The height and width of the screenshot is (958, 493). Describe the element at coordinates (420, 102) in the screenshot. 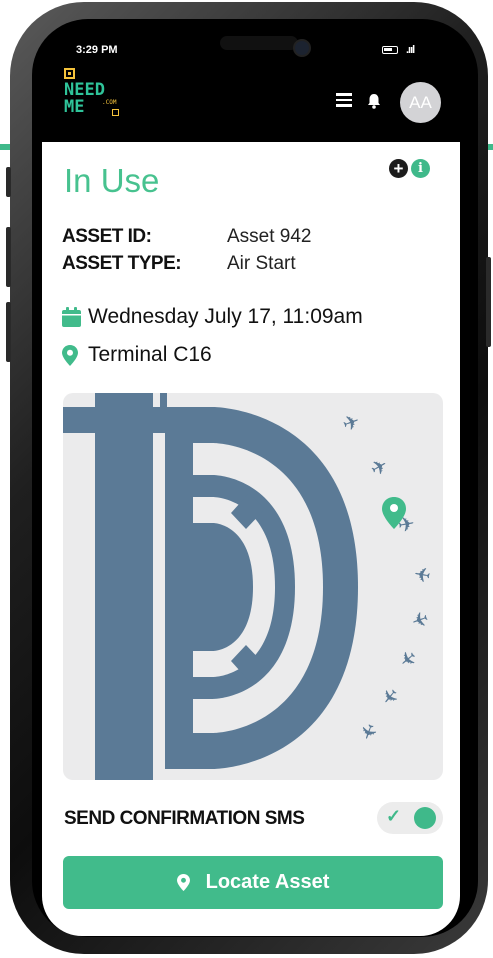

I see `user-avatar: AA` at that location.